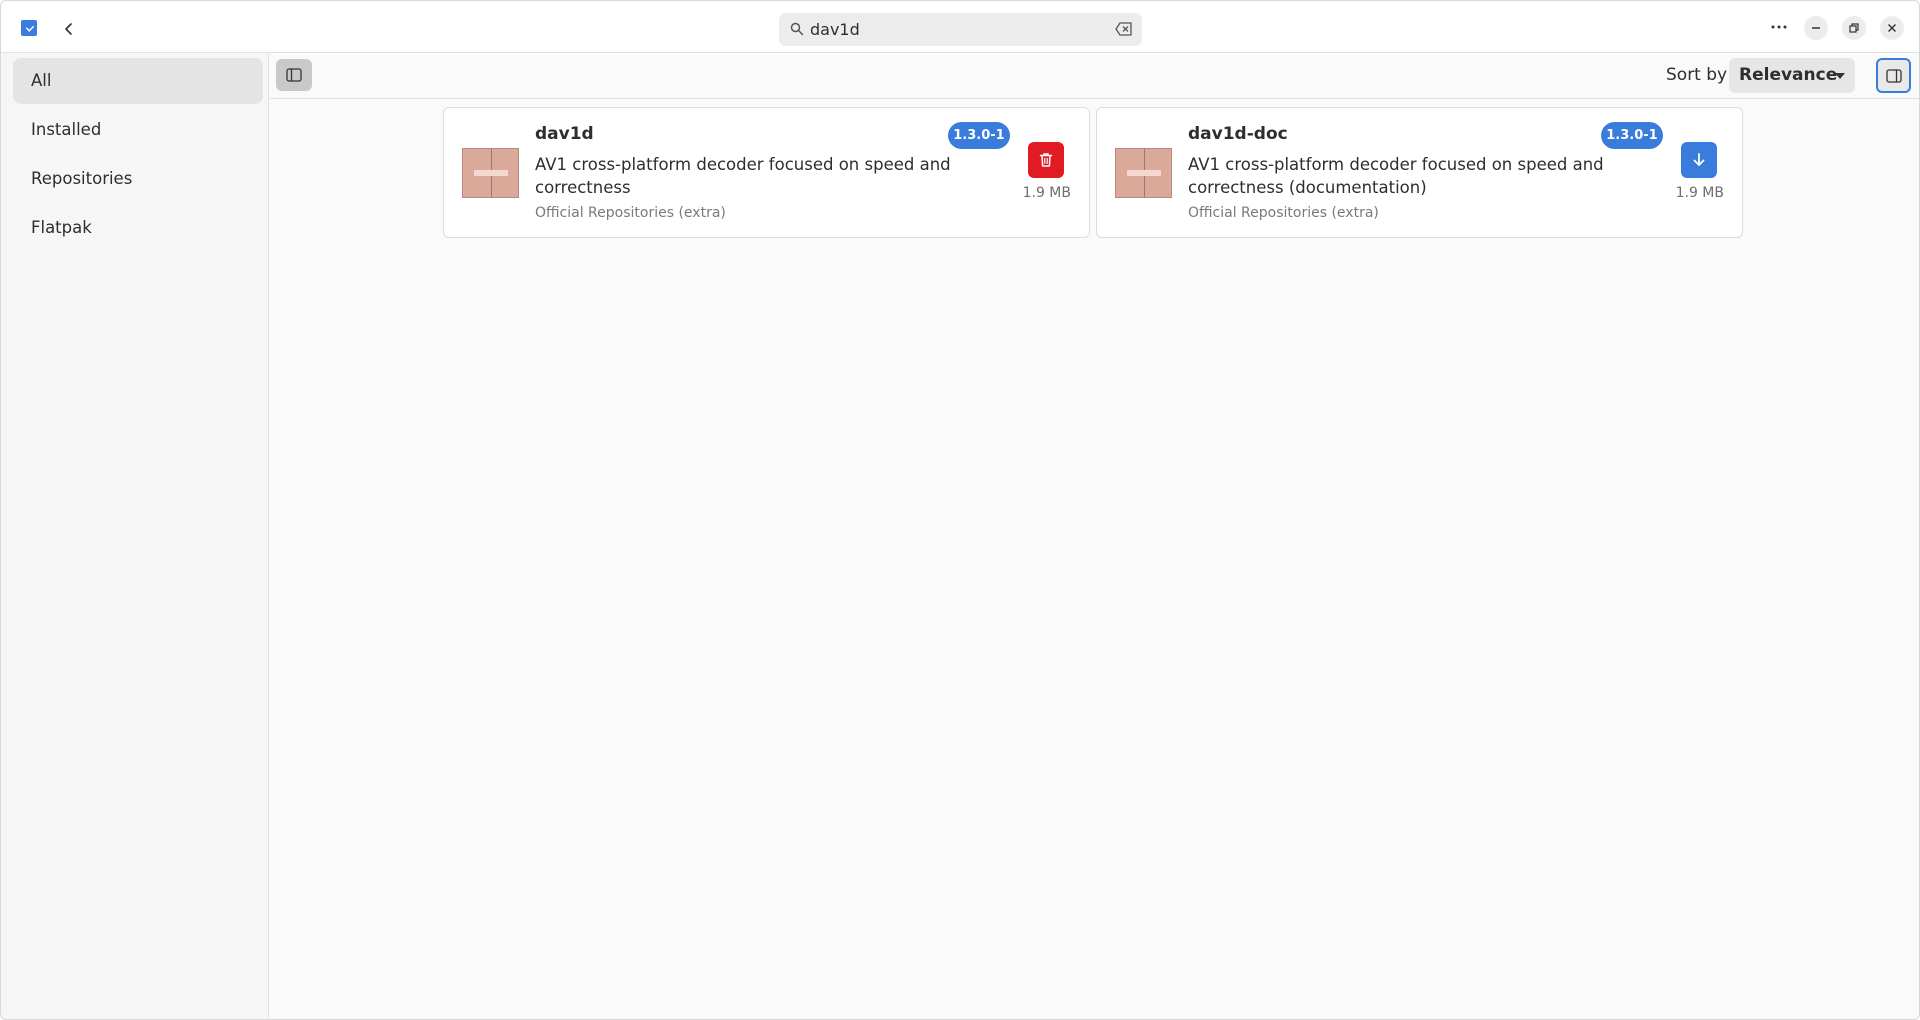 The width and height of the screenshot is (1920, 1020). I want to click on back-button, so click(69, 29).